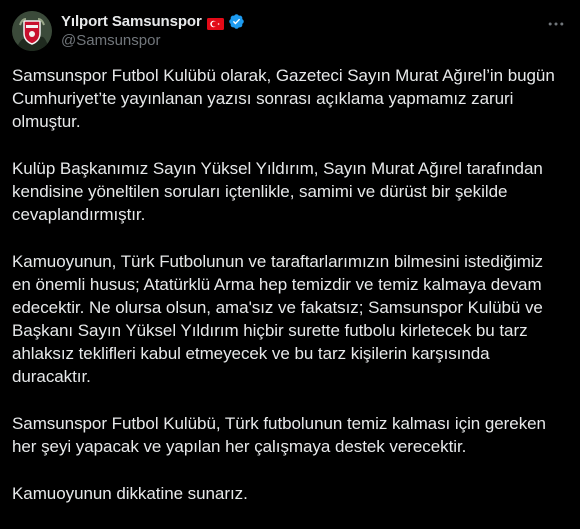  I want to click on avatar, so click(32, 31).